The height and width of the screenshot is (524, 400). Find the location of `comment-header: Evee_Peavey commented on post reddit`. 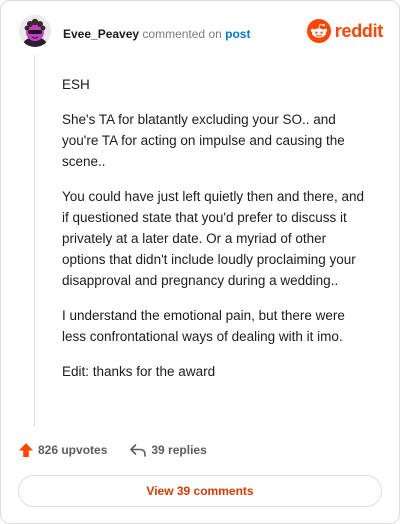

comment-header: Evee_Peavey commented on post reddit is located at coordinates (201, 35).